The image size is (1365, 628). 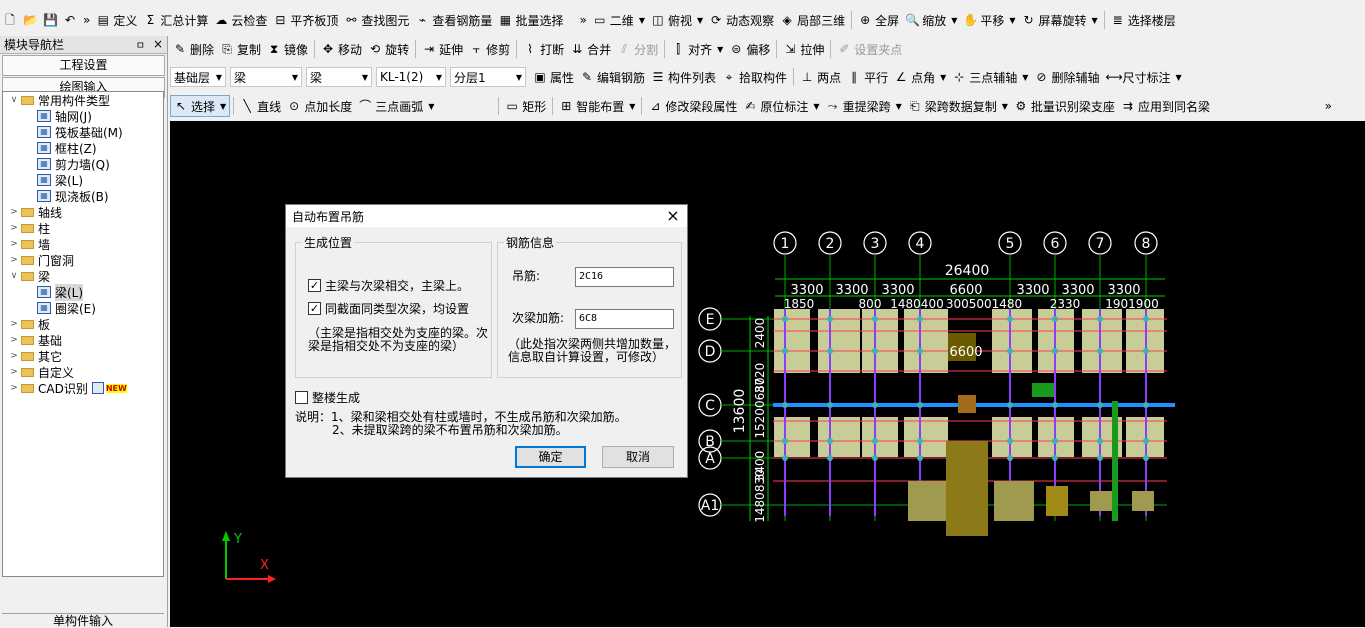 I want to click on tb4-arc-button: ⌒ 三点画弧 ▼, so click(x=425, y=106).